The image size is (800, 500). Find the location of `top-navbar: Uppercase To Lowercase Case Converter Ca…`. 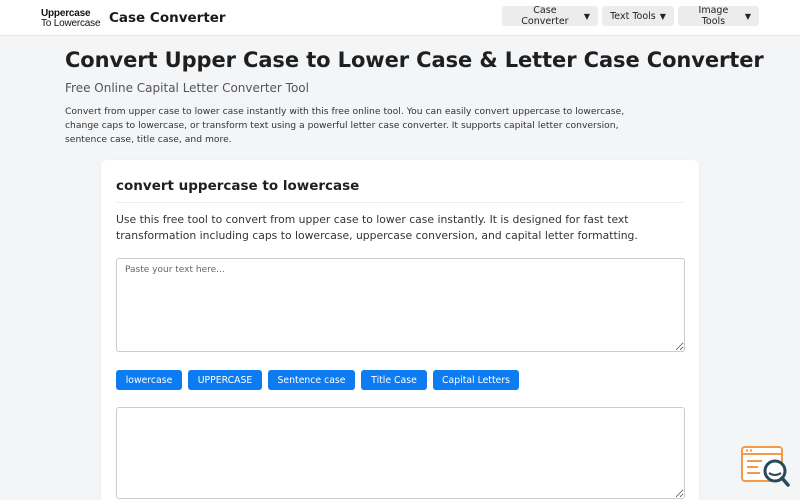

top-navbar: Uppercase To Lowercase Case Converter Ca… is located at coordinates (400, 18).